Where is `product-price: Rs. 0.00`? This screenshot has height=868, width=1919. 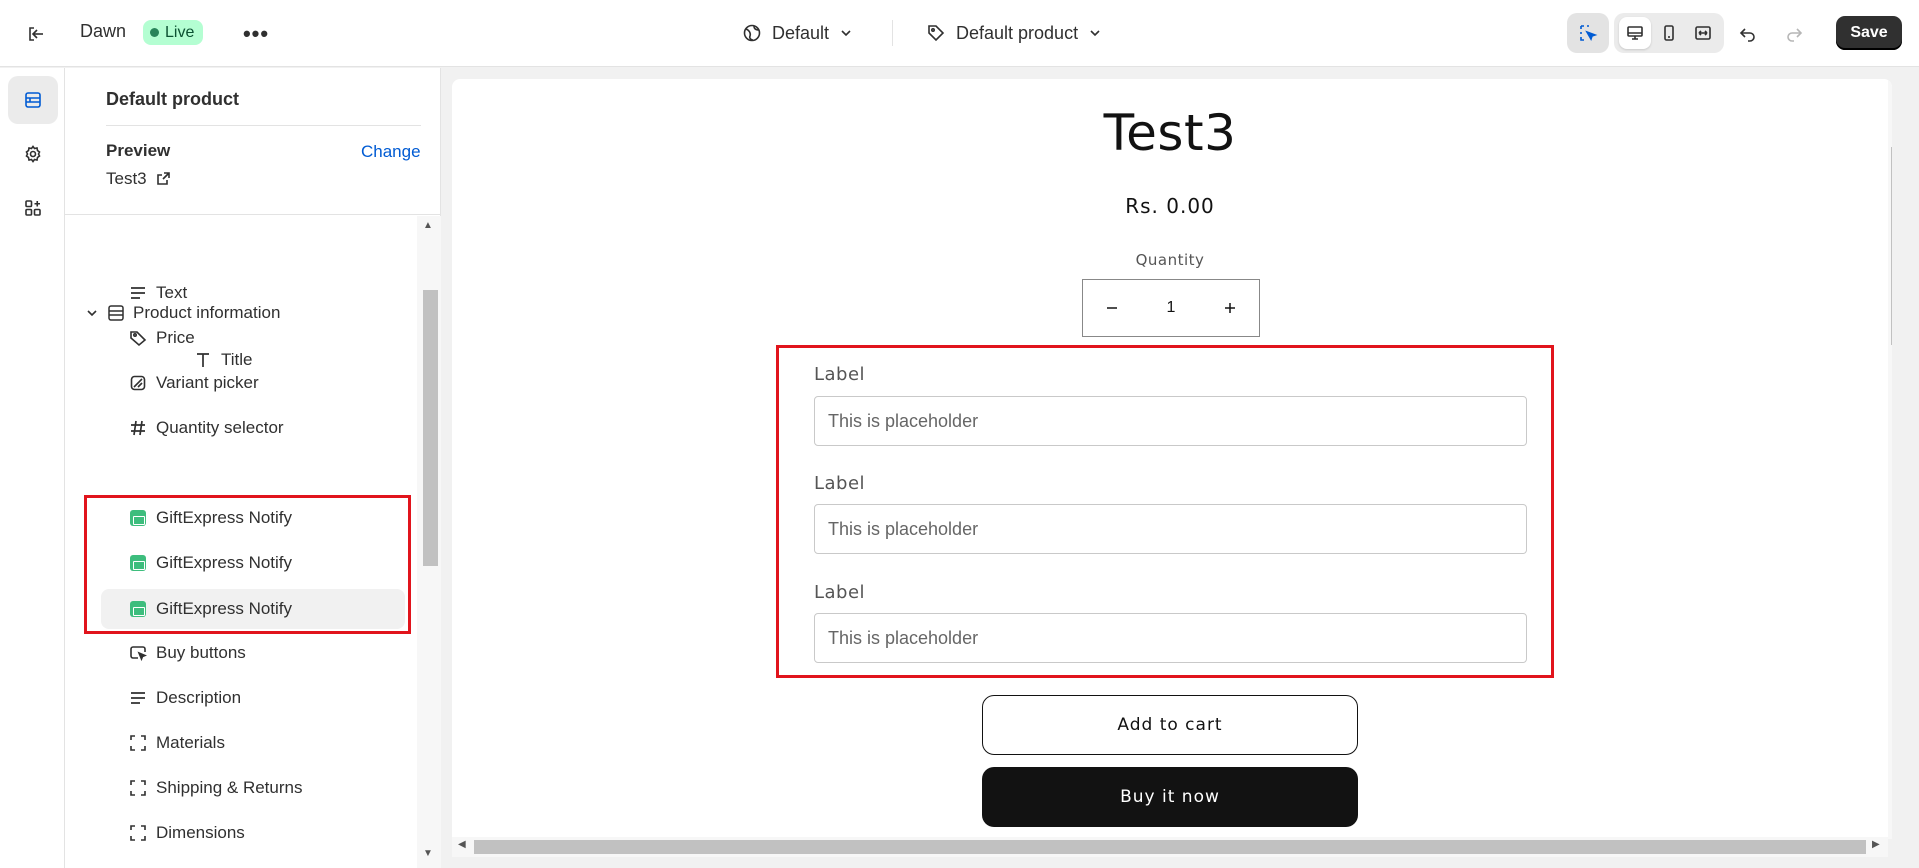
product-price: Rs. 0.00 is located at coordinates (1170, 206).